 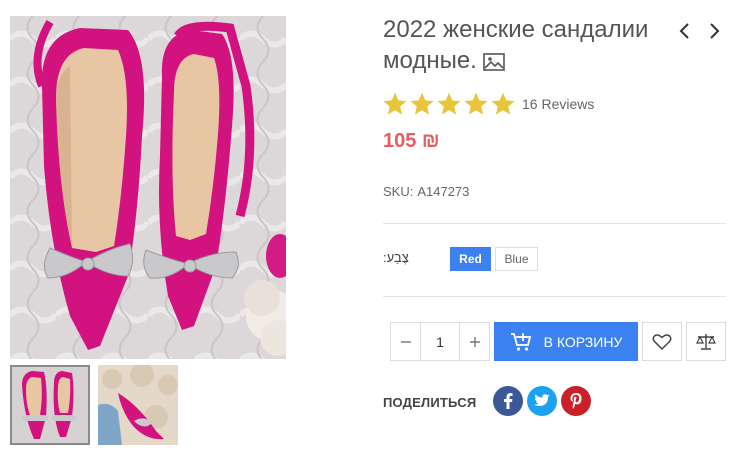 I want to click on color-option-blue: Blue, so click(x=516, y=259).